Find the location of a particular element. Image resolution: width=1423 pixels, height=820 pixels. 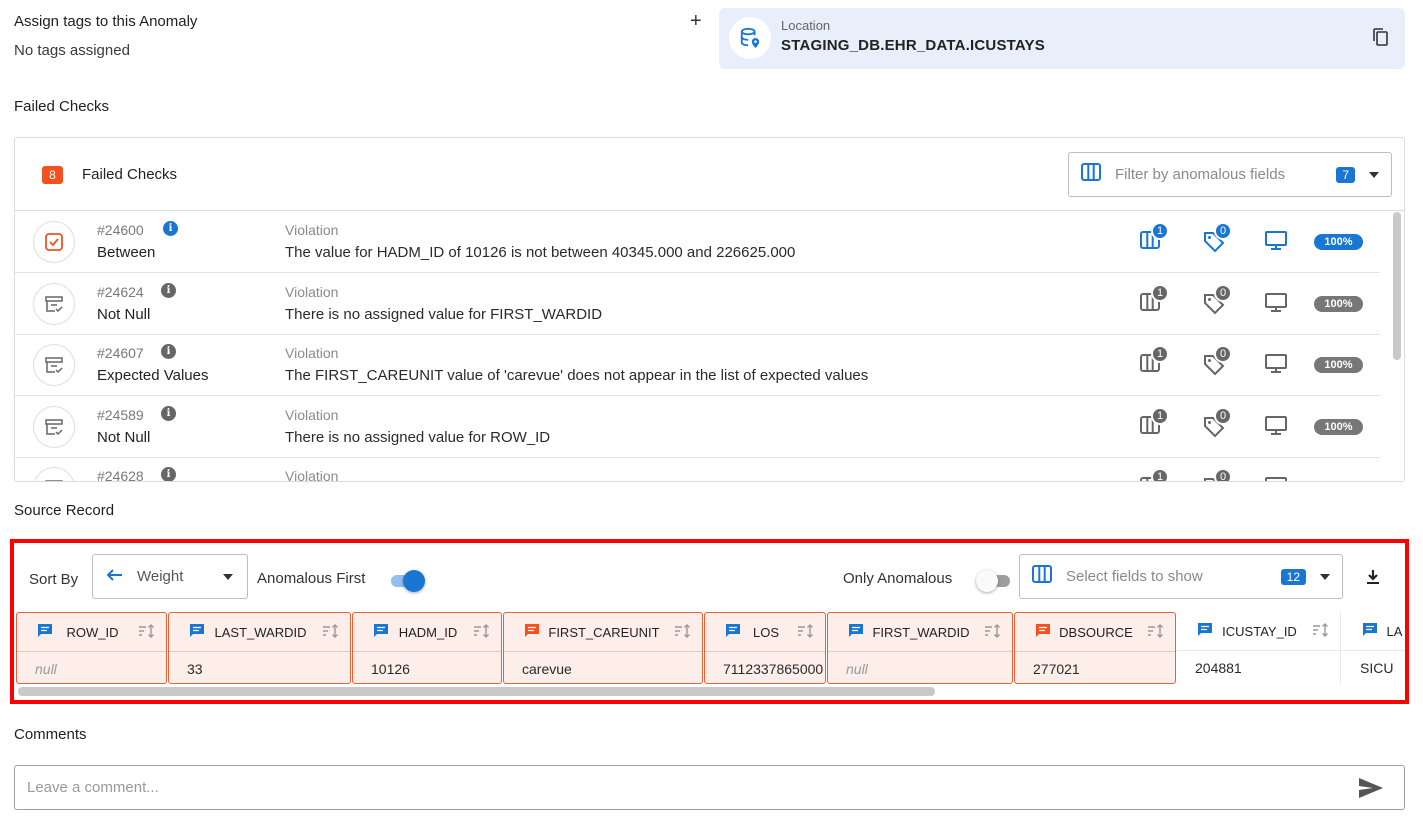

column-header: DBSOURCE is located at coordinates (1095, 632).